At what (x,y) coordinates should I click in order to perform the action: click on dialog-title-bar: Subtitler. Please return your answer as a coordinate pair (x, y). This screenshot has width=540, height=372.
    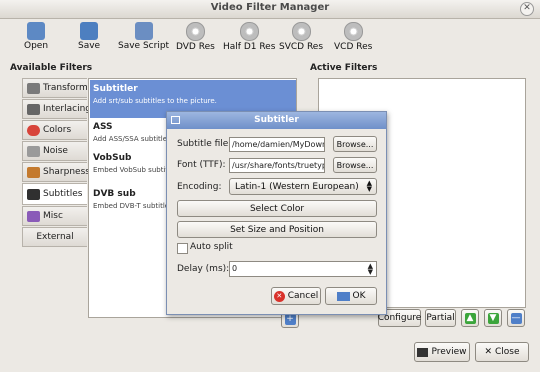
    Looking at the image, I should click on (276, 120).